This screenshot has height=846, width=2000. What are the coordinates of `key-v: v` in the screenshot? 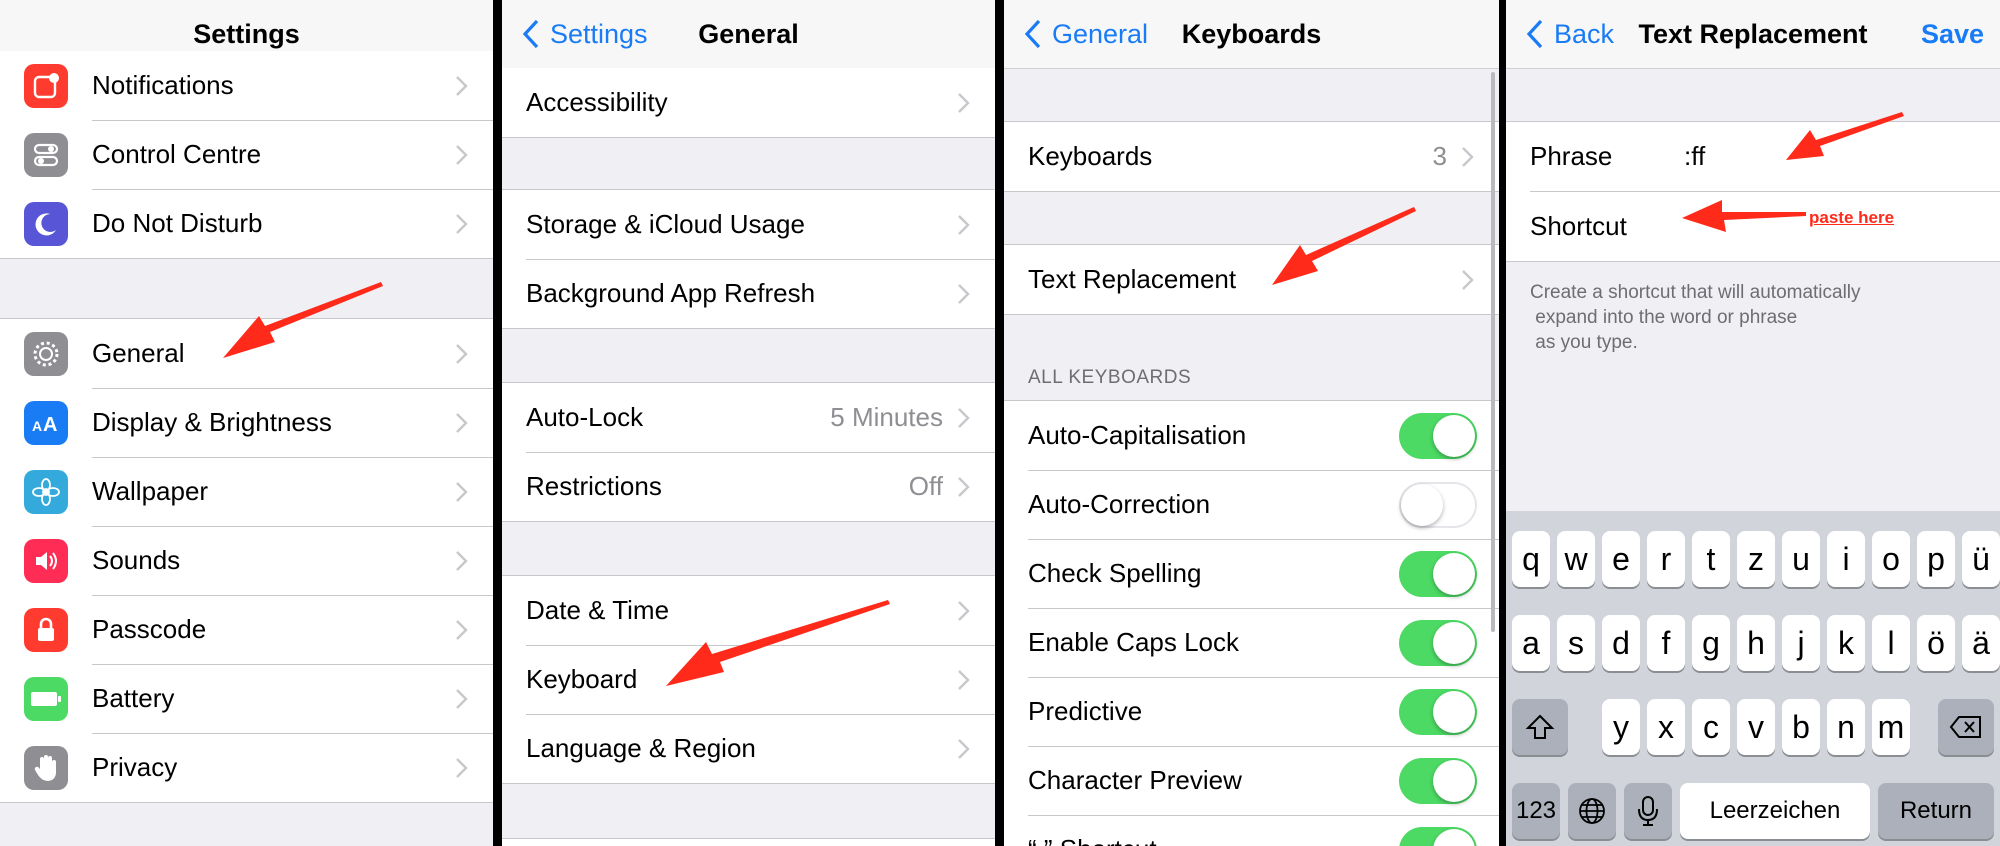 It's located at (1756, 727).